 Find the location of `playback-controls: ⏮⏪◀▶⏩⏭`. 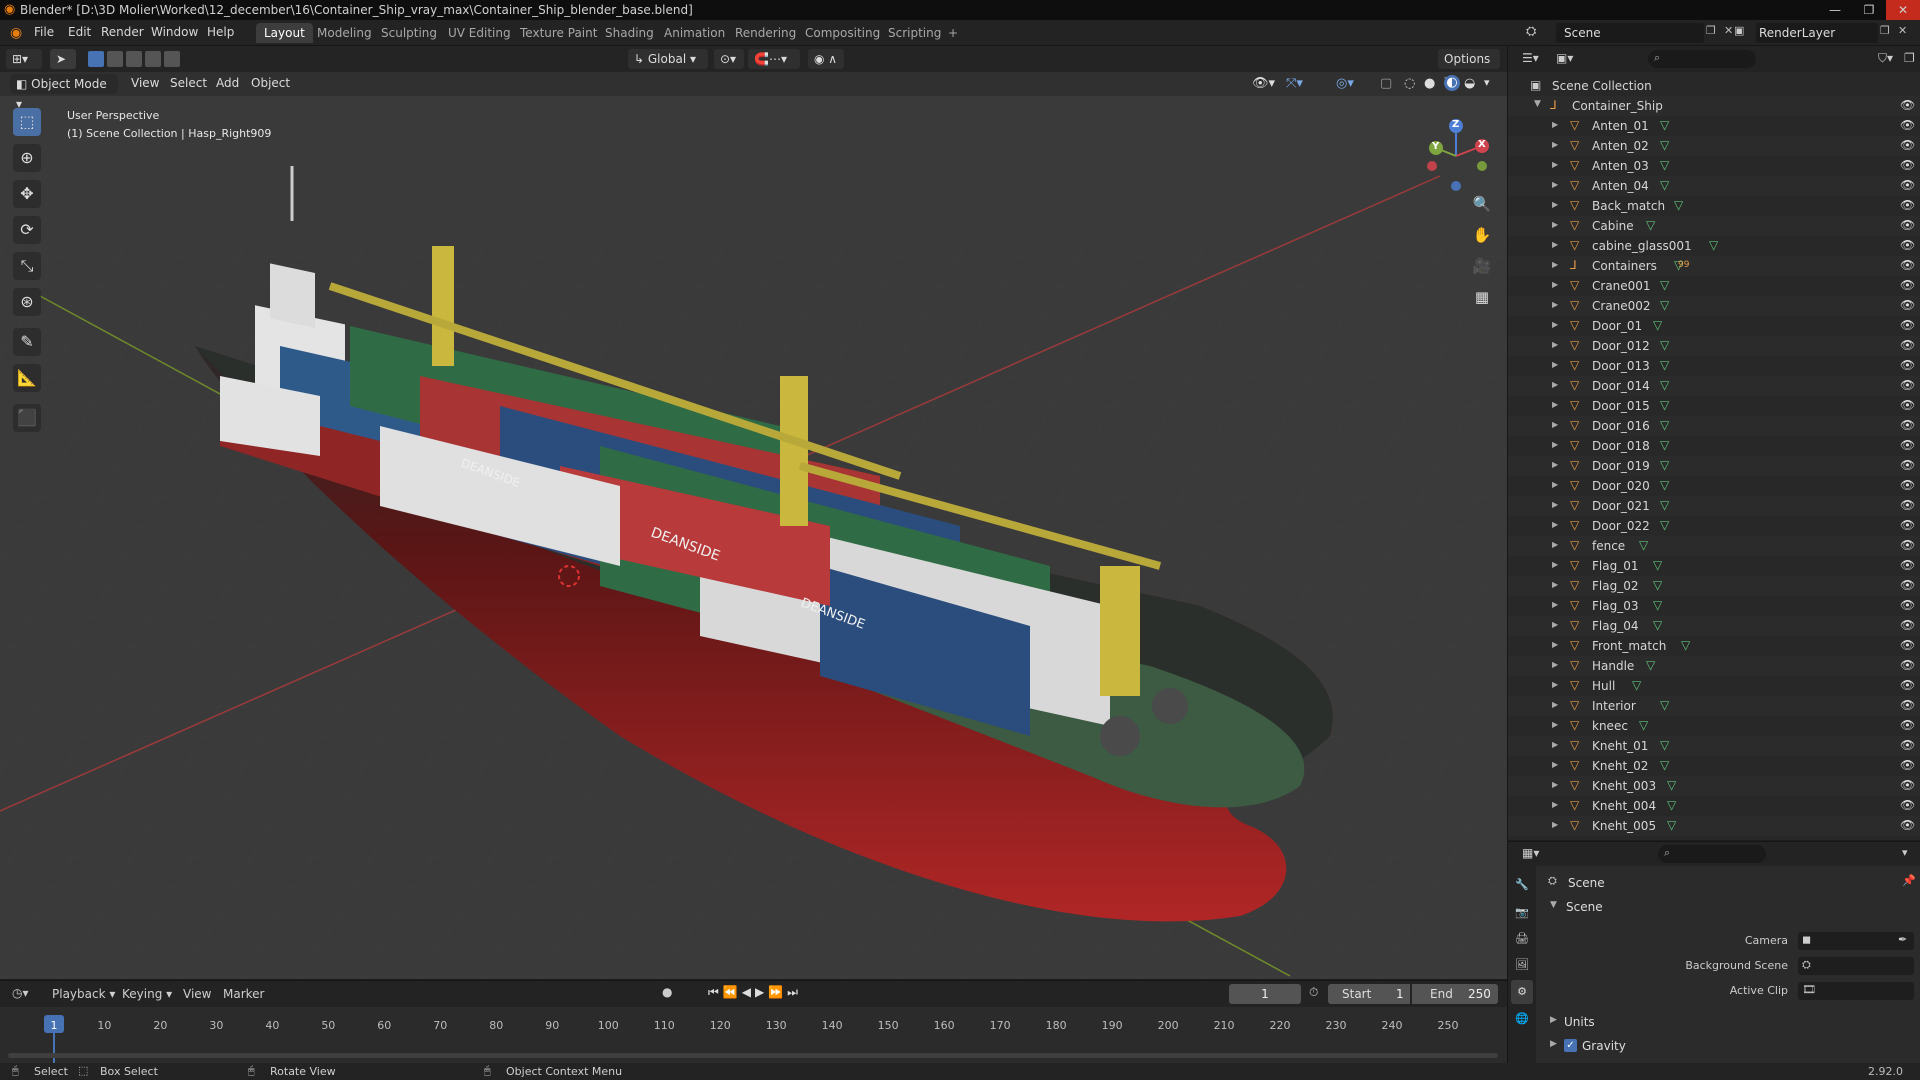

playback-controls: ⏮⏪◀▶⏩⏭ is located at coordinates (755, 992).